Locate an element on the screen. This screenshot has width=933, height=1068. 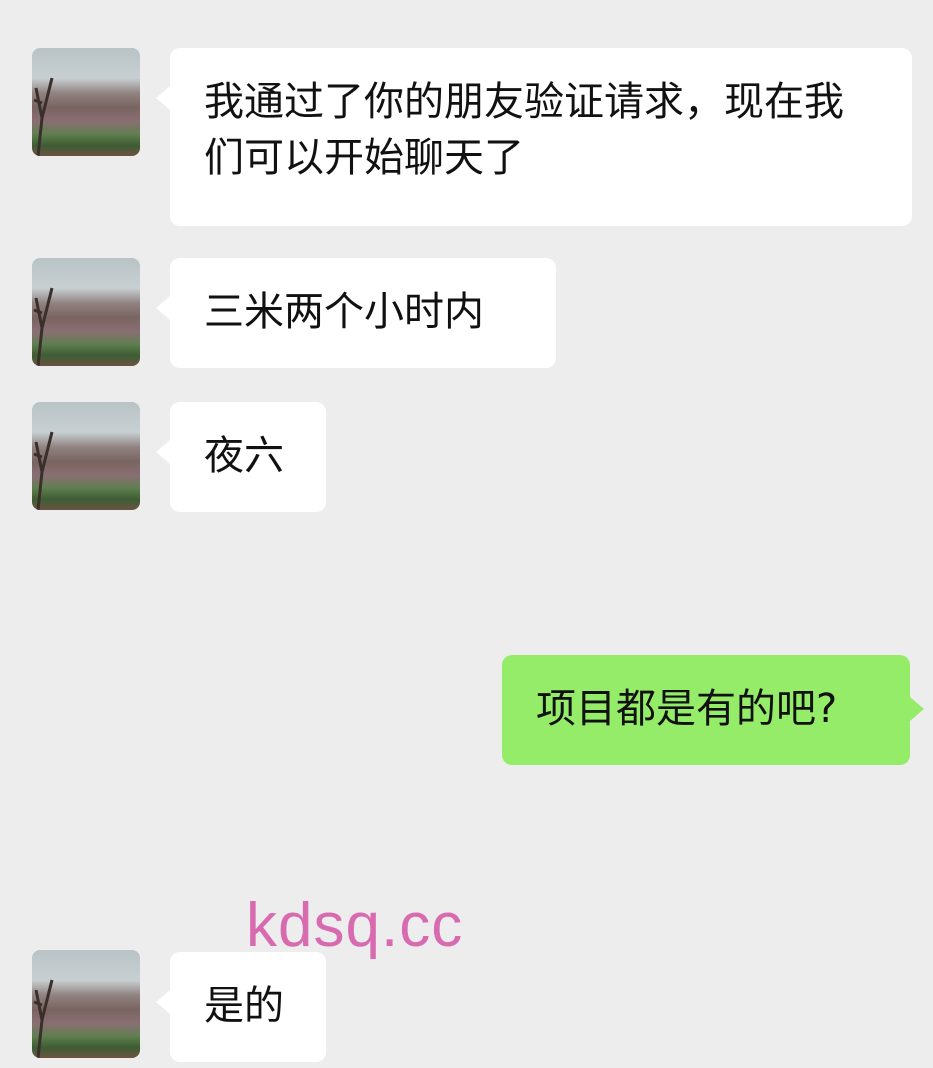
message-bubble-incoming: 是的 is located at coordinates (241, 1007).